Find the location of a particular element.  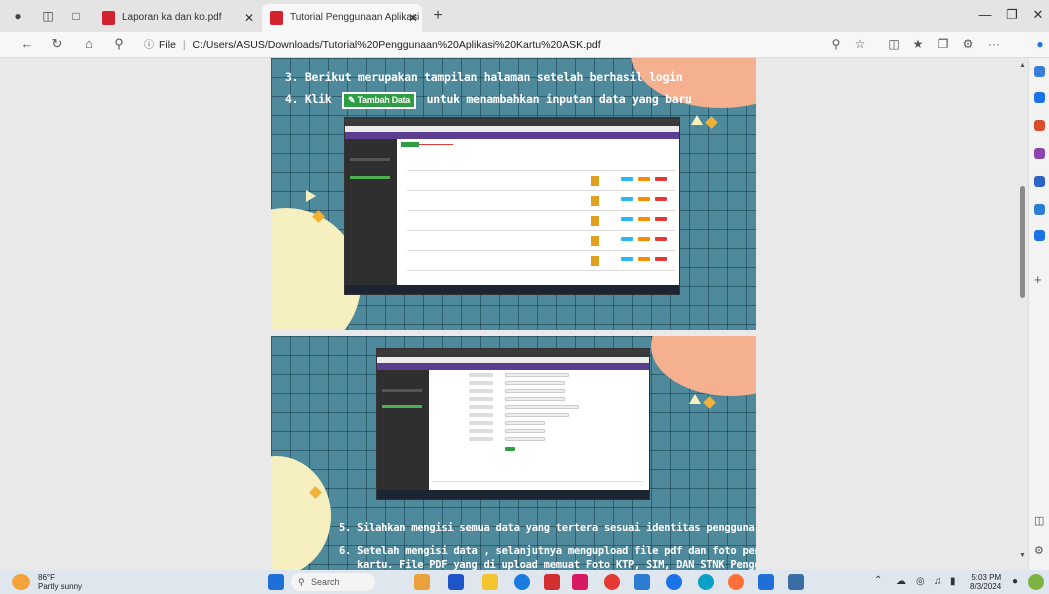

add-icon: + is located at coordinates (1038, 279).